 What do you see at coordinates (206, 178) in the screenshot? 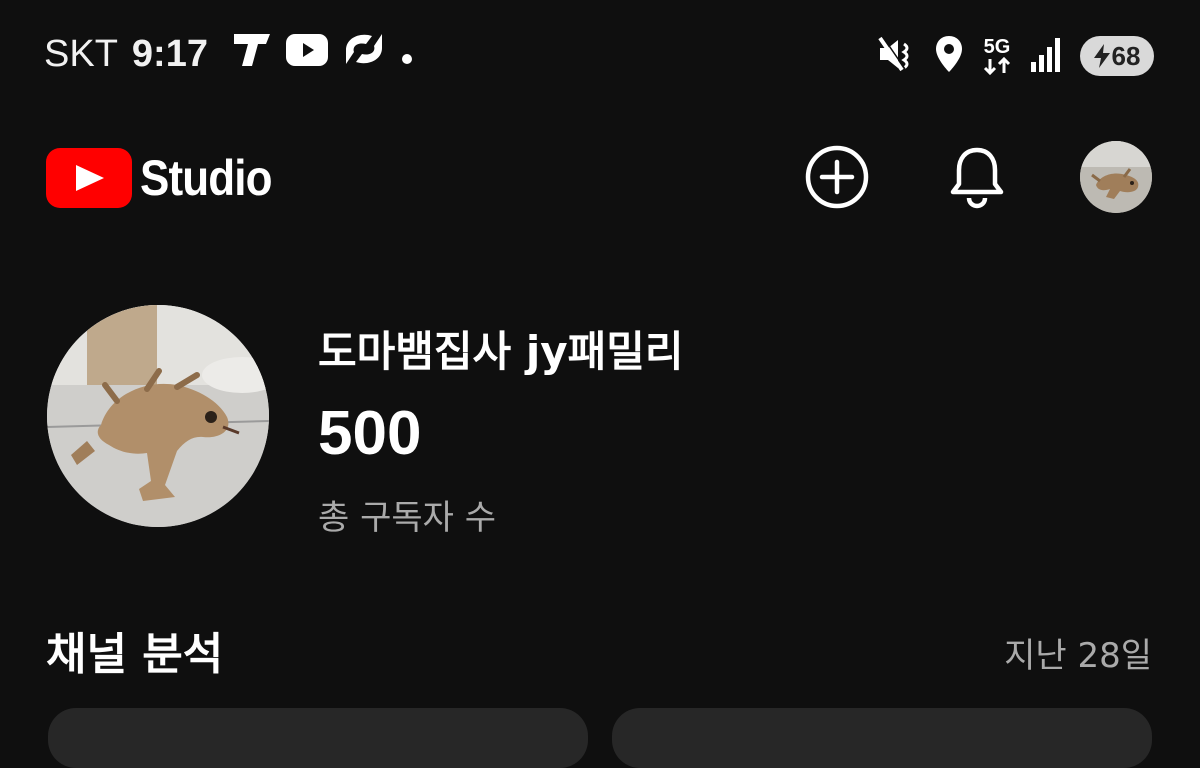
I see `app-name: Studio` at bounding box center [206, 178].